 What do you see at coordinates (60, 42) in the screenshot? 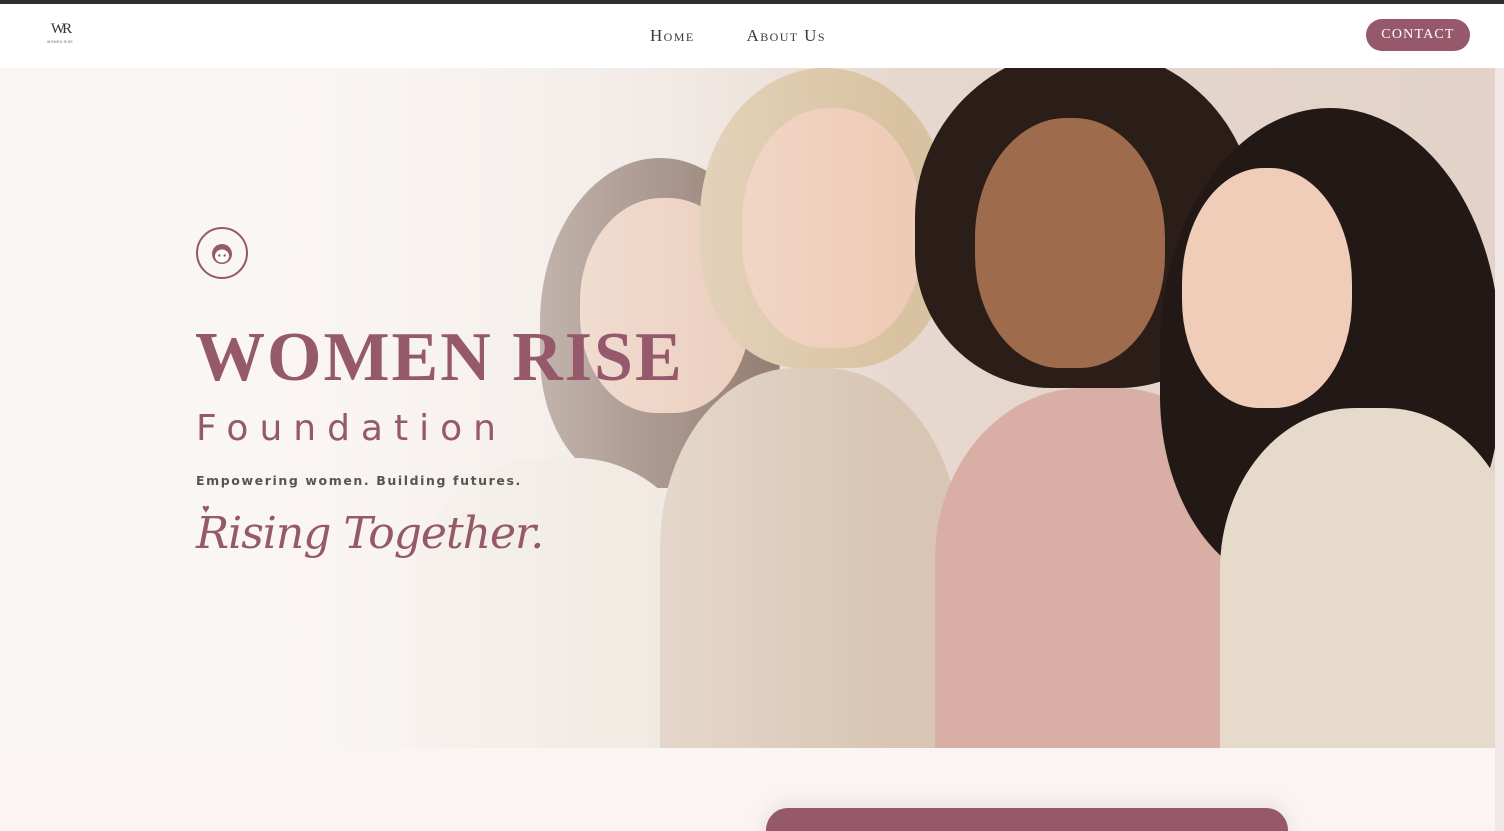
I see `logo-subtext: WOMEN RISE` at bounding box center [60, 42].